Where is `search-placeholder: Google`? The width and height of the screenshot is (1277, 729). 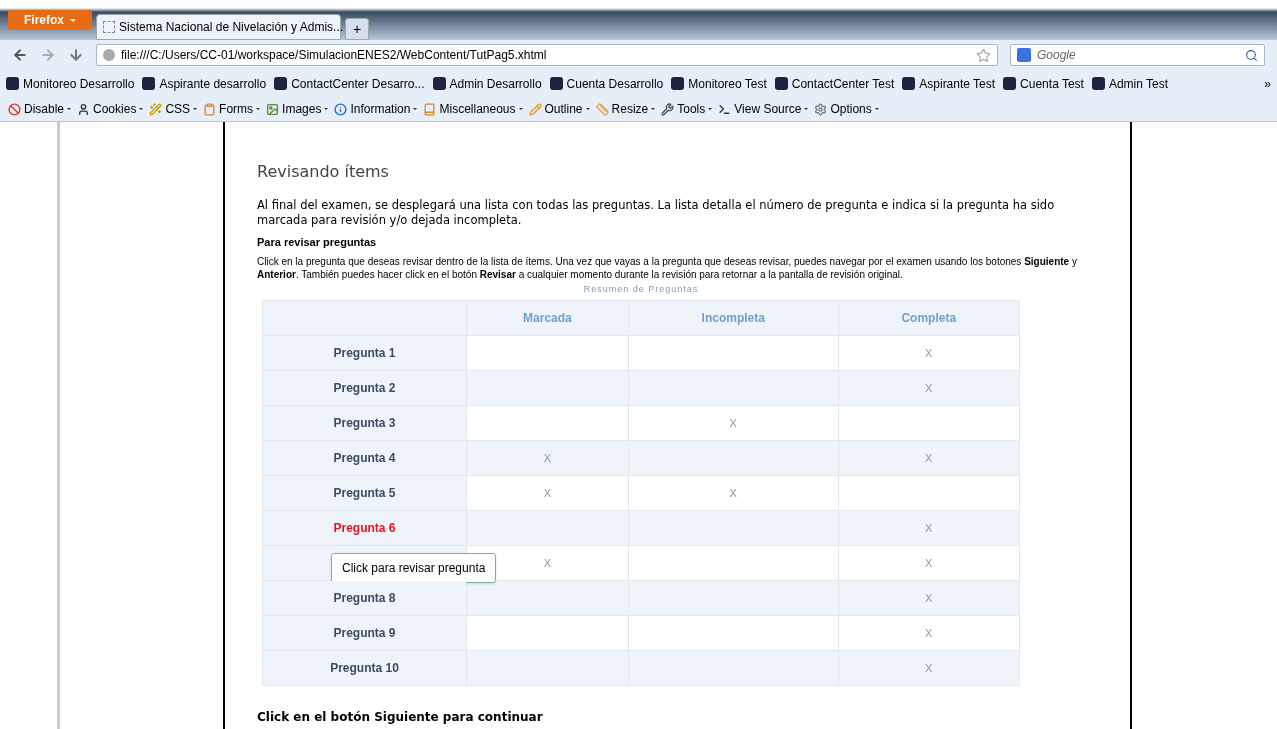
search-placeholder: Google is located at coordinates (1057, 55).